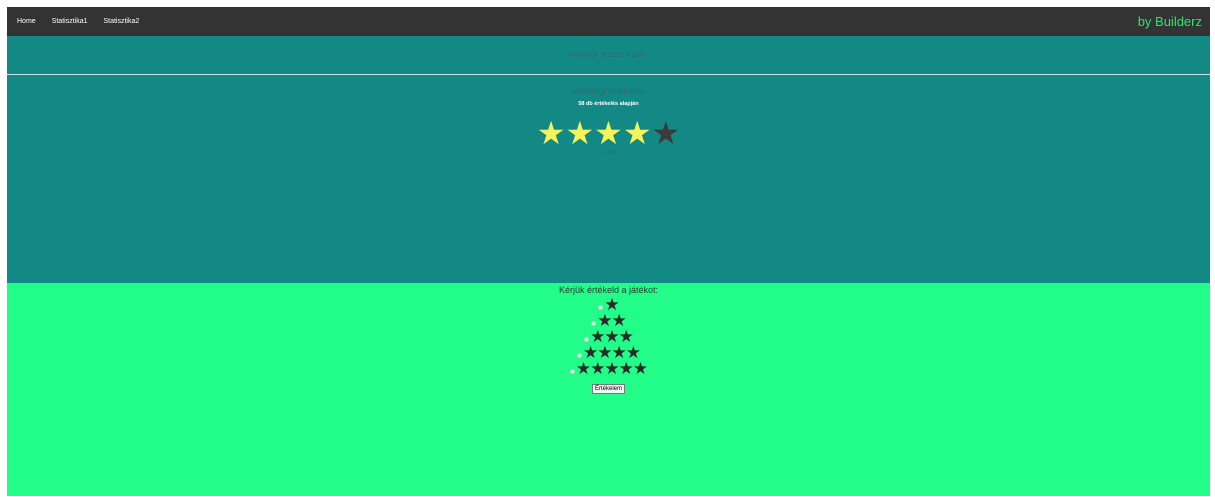 The height and width of the screenshot is (497, 1215). Describe the element at coordinates (608, 290) in the screenshot. I see `vote-title: Kérjük értékeld a játékot:` at that location.